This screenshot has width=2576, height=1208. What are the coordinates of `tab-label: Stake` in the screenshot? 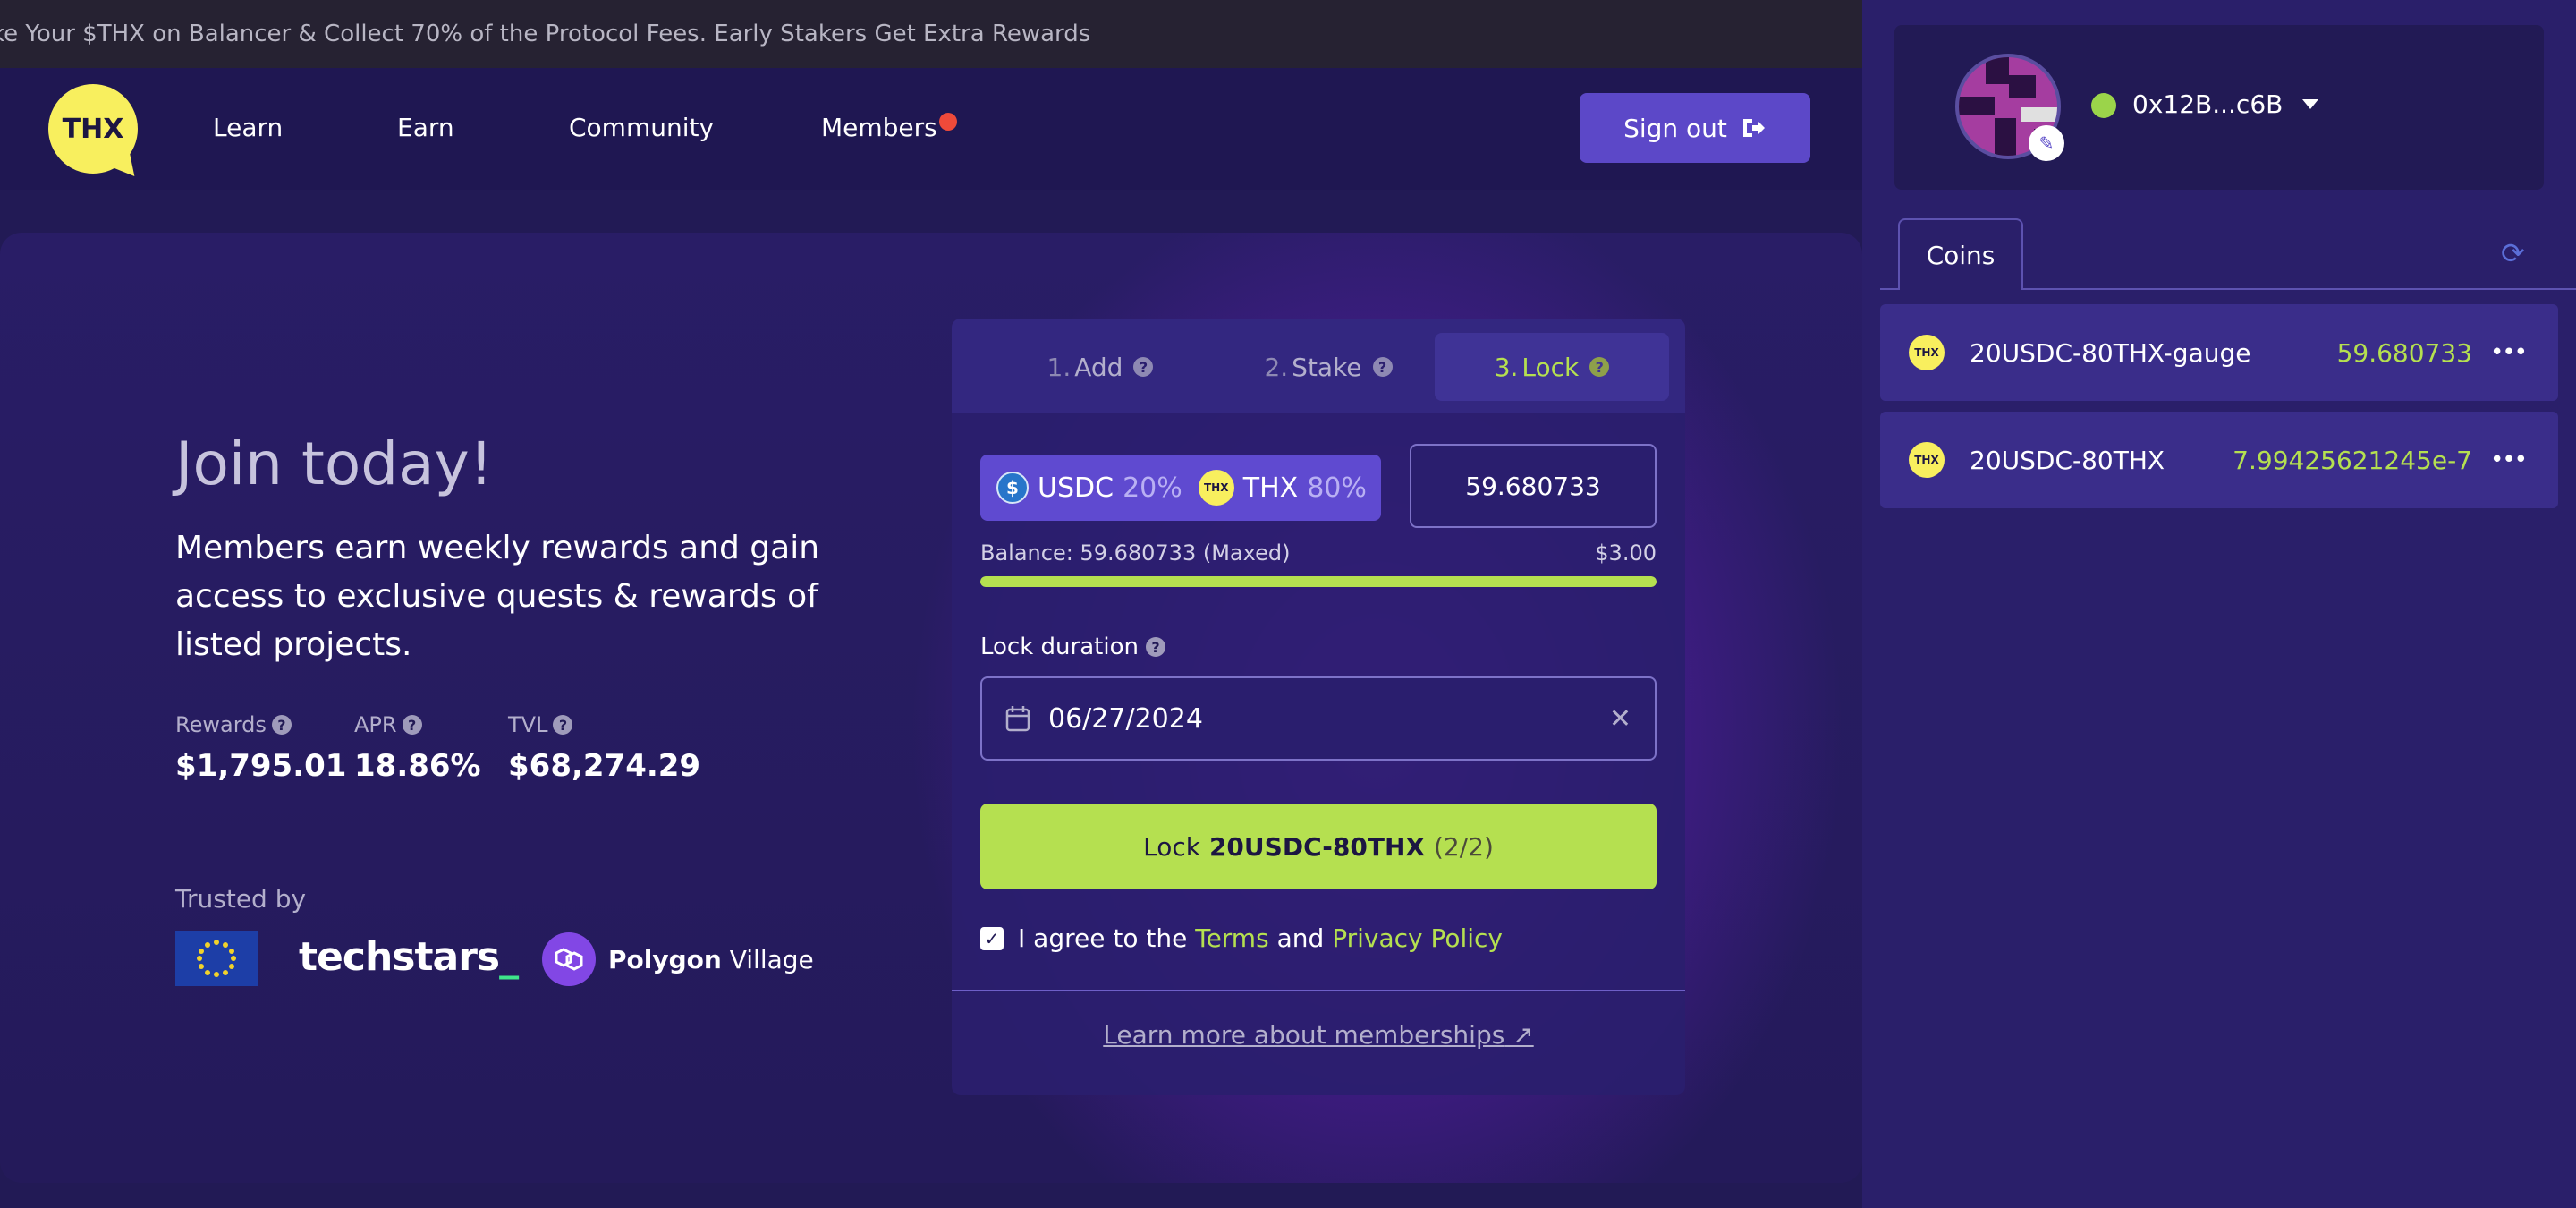 It's located at (1327, 367).